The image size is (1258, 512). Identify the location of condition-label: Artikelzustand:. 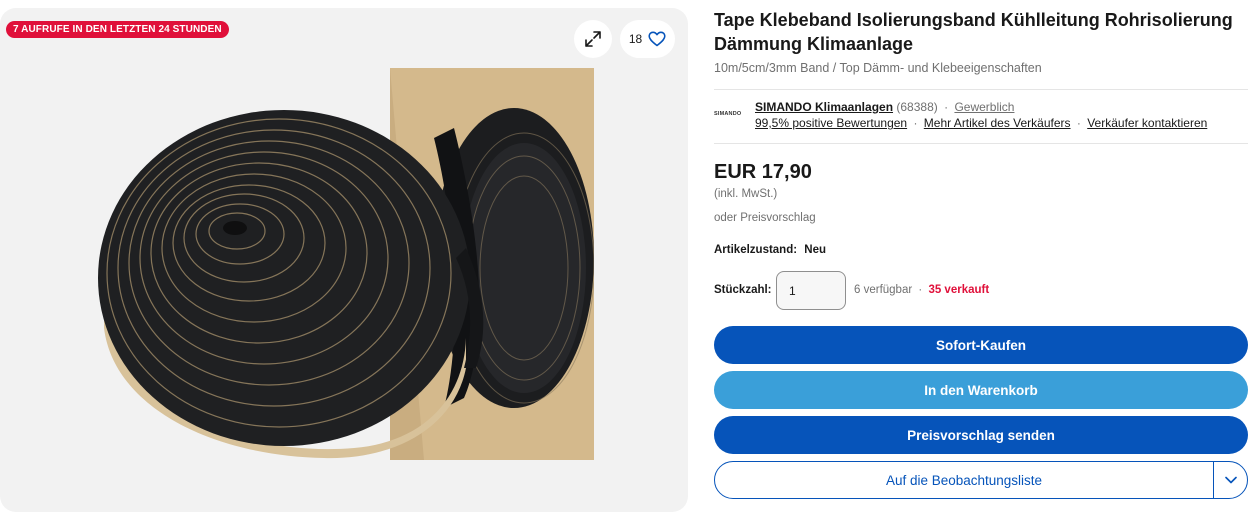
(756, 250).